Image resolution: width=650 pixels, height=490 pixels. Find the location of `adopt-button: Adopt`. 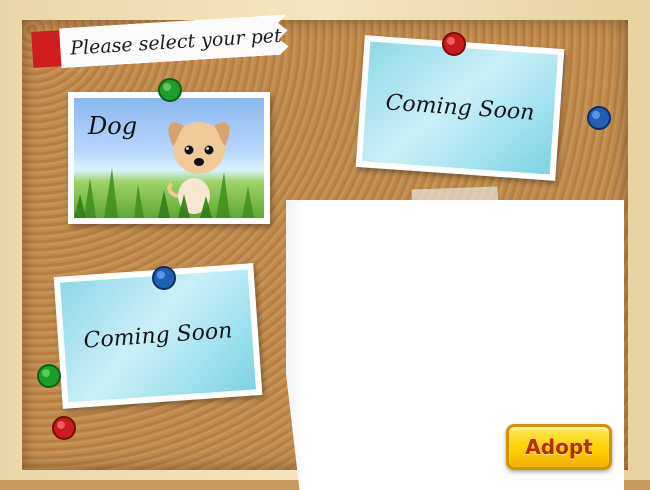

adopt-button: Adopt is located at coordinates (559, 447).